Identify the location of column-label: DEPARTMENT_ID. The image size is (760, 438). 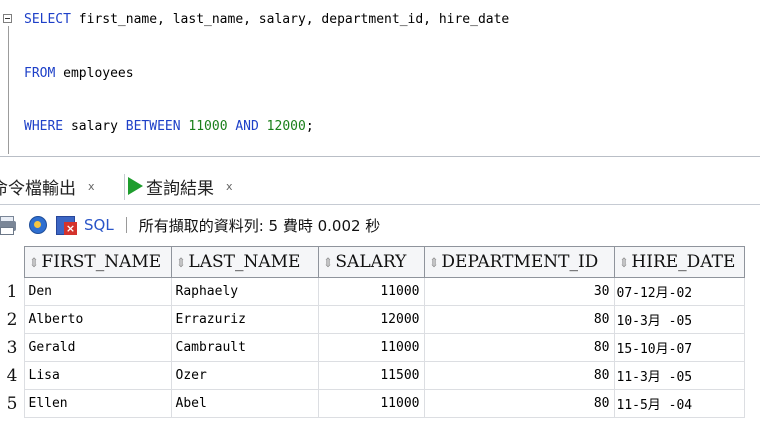
(520, 262).